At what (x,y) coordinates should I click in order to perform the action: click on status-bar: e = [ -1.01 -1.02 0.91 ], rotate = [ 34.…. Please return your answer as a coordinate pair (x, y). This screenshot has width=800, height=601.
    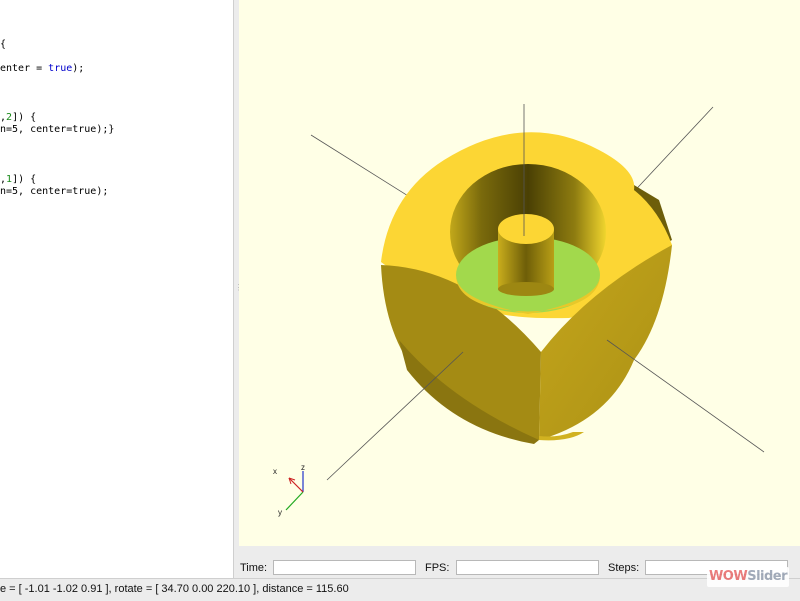
    Looking at the image, I should click on (400, 589).